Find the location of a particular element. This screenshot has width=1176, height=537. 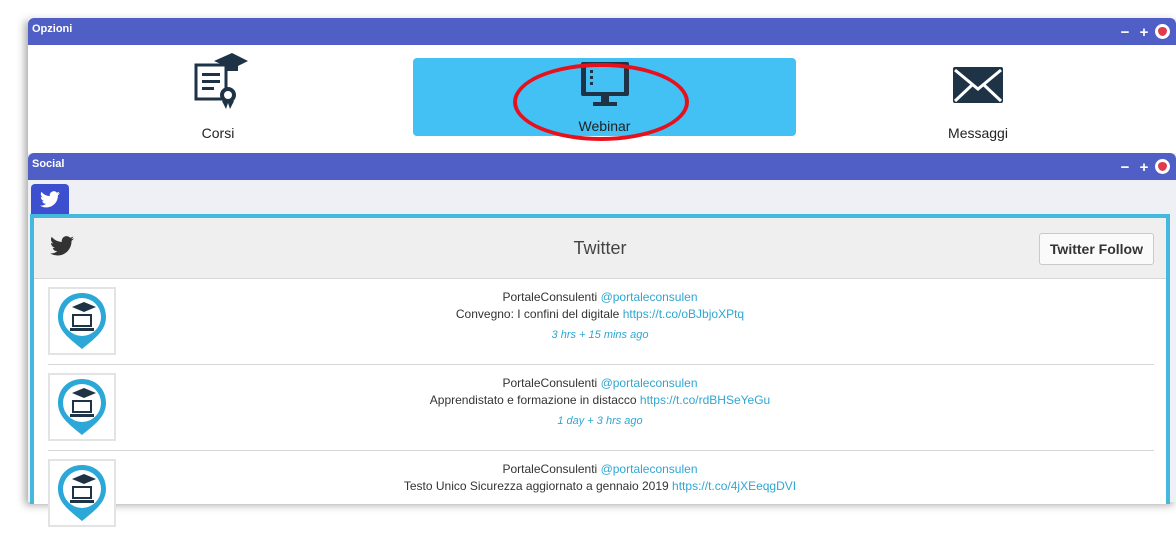

option-messaggi-label: Messaggi is located at coordinates (978, 133).